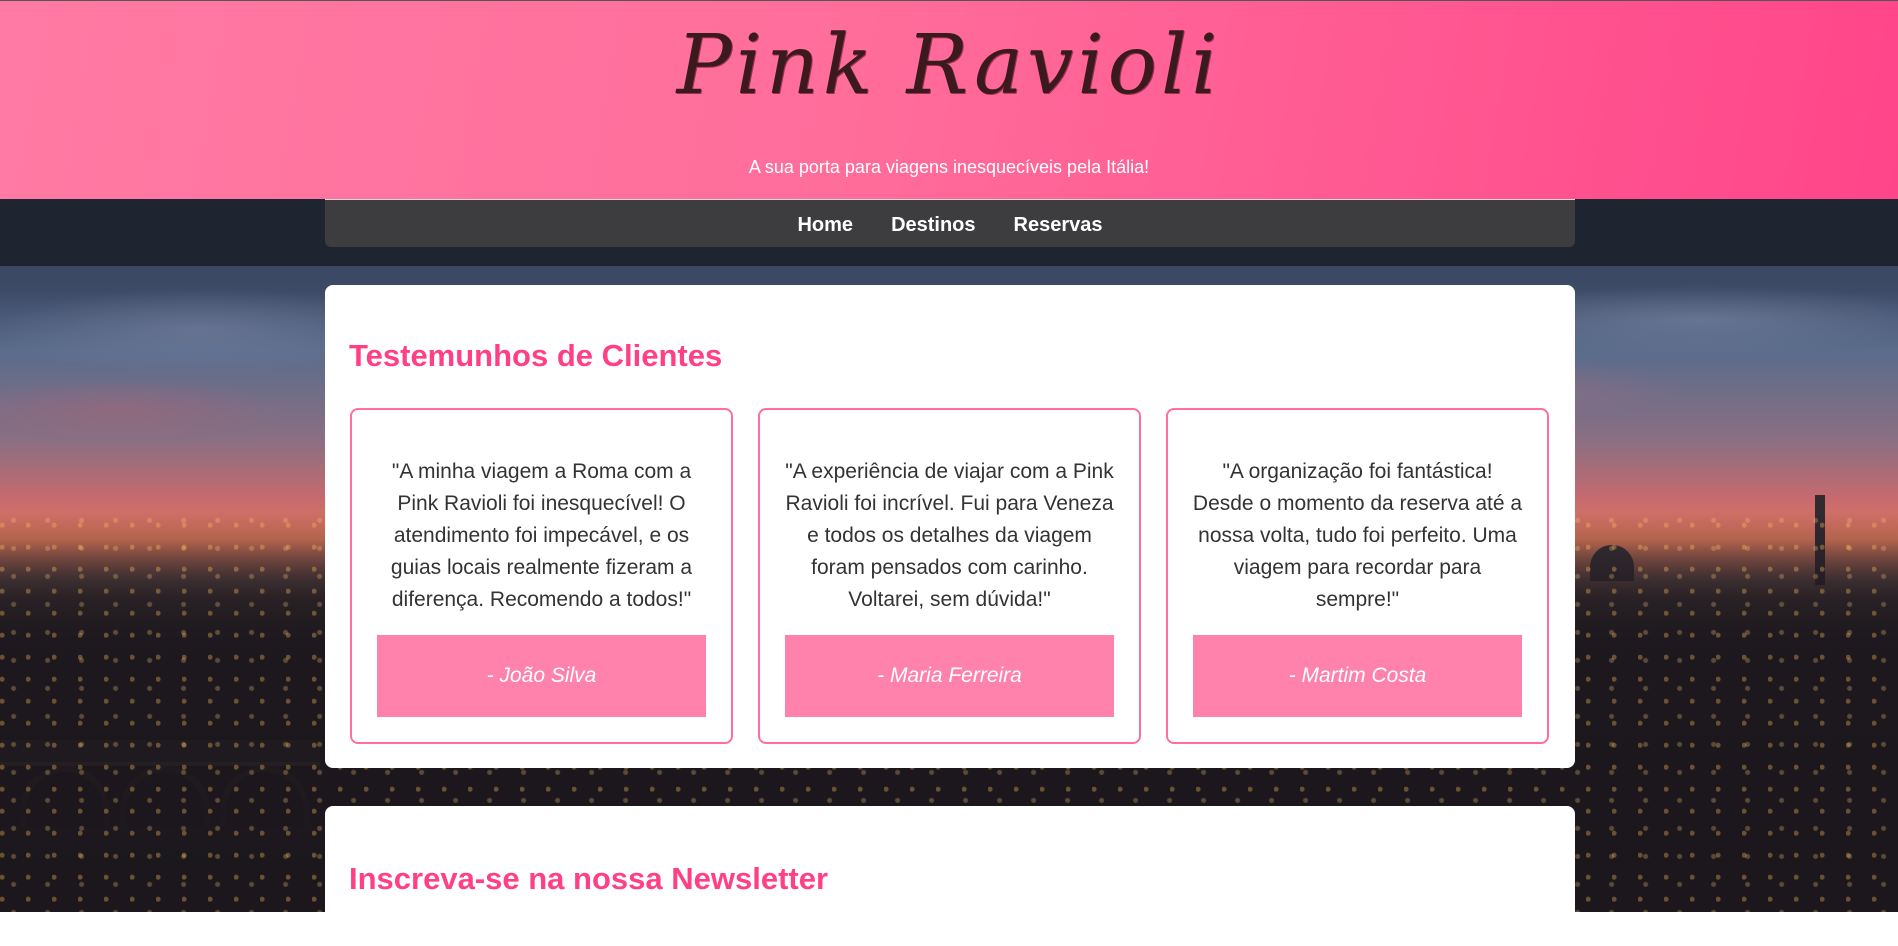 This screenshot has width=1898, height=946. What do you see at coordinates (1058, 225) in the screenshot?
I see `nav-link-reservas: Reservas` at bounding box center [1058, 225].